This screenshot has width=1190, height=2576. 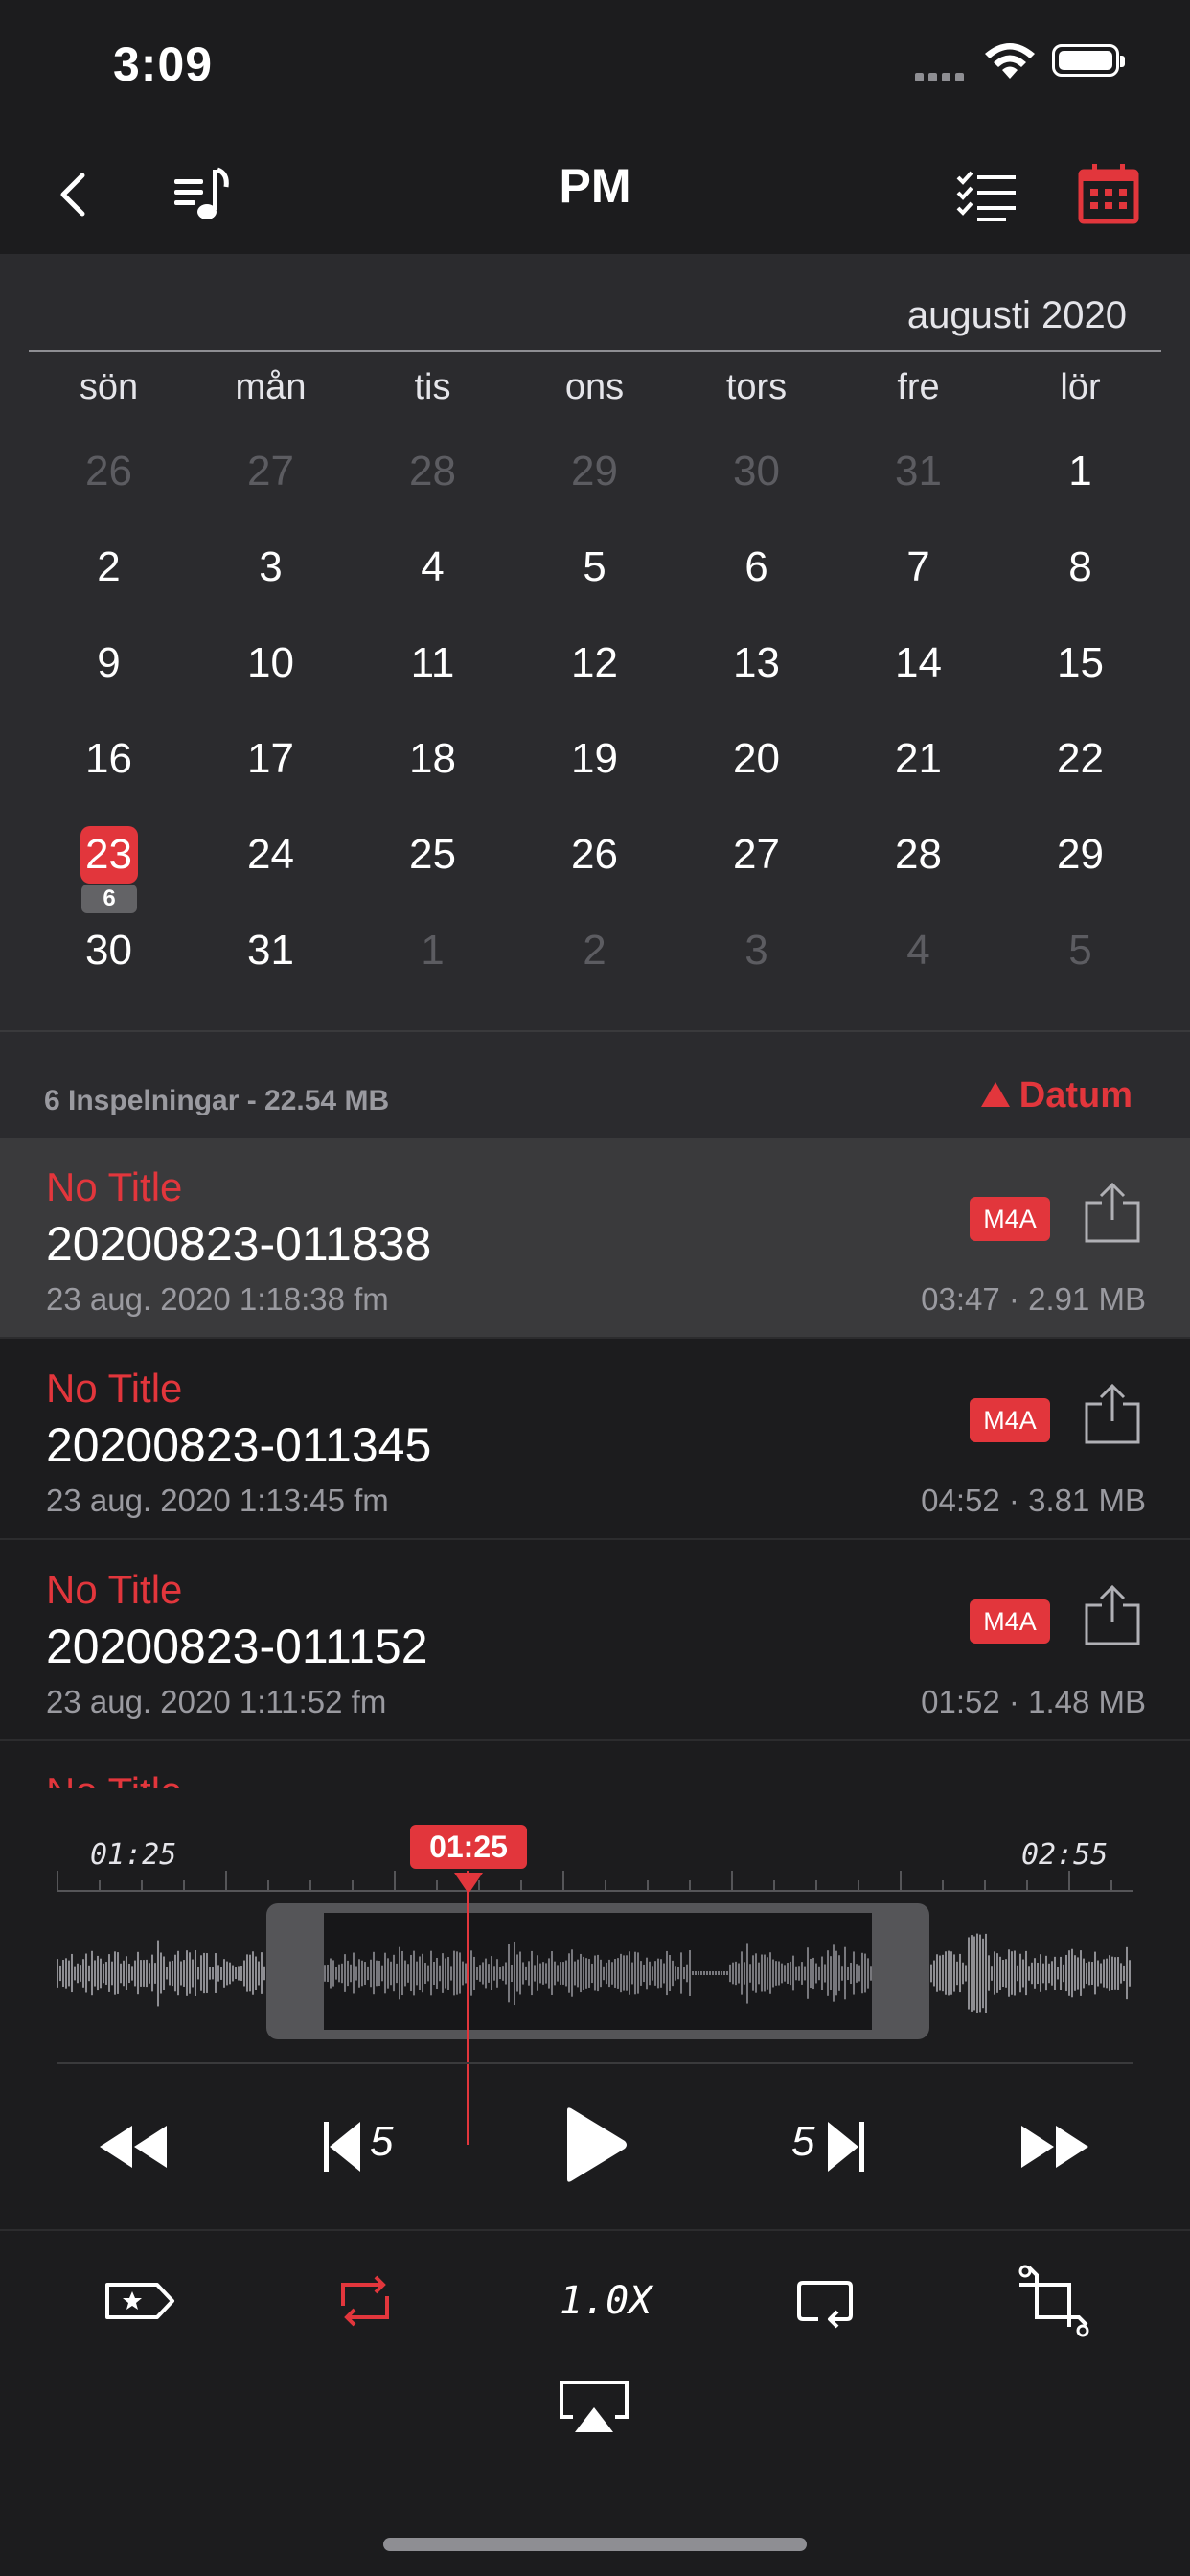 I want to click on calendar-day: 7, so click(x=918, y=567).